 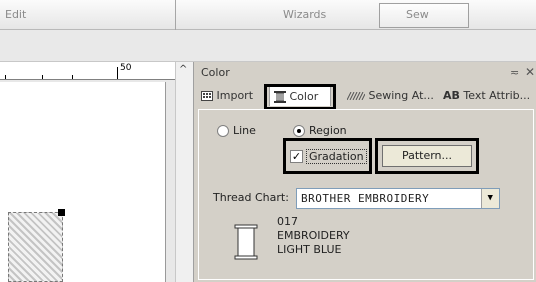 What do you see at coordinates (235, 95) in the screenshot?
I see `tab-import-label: Import` at bounding box center [235, 95].